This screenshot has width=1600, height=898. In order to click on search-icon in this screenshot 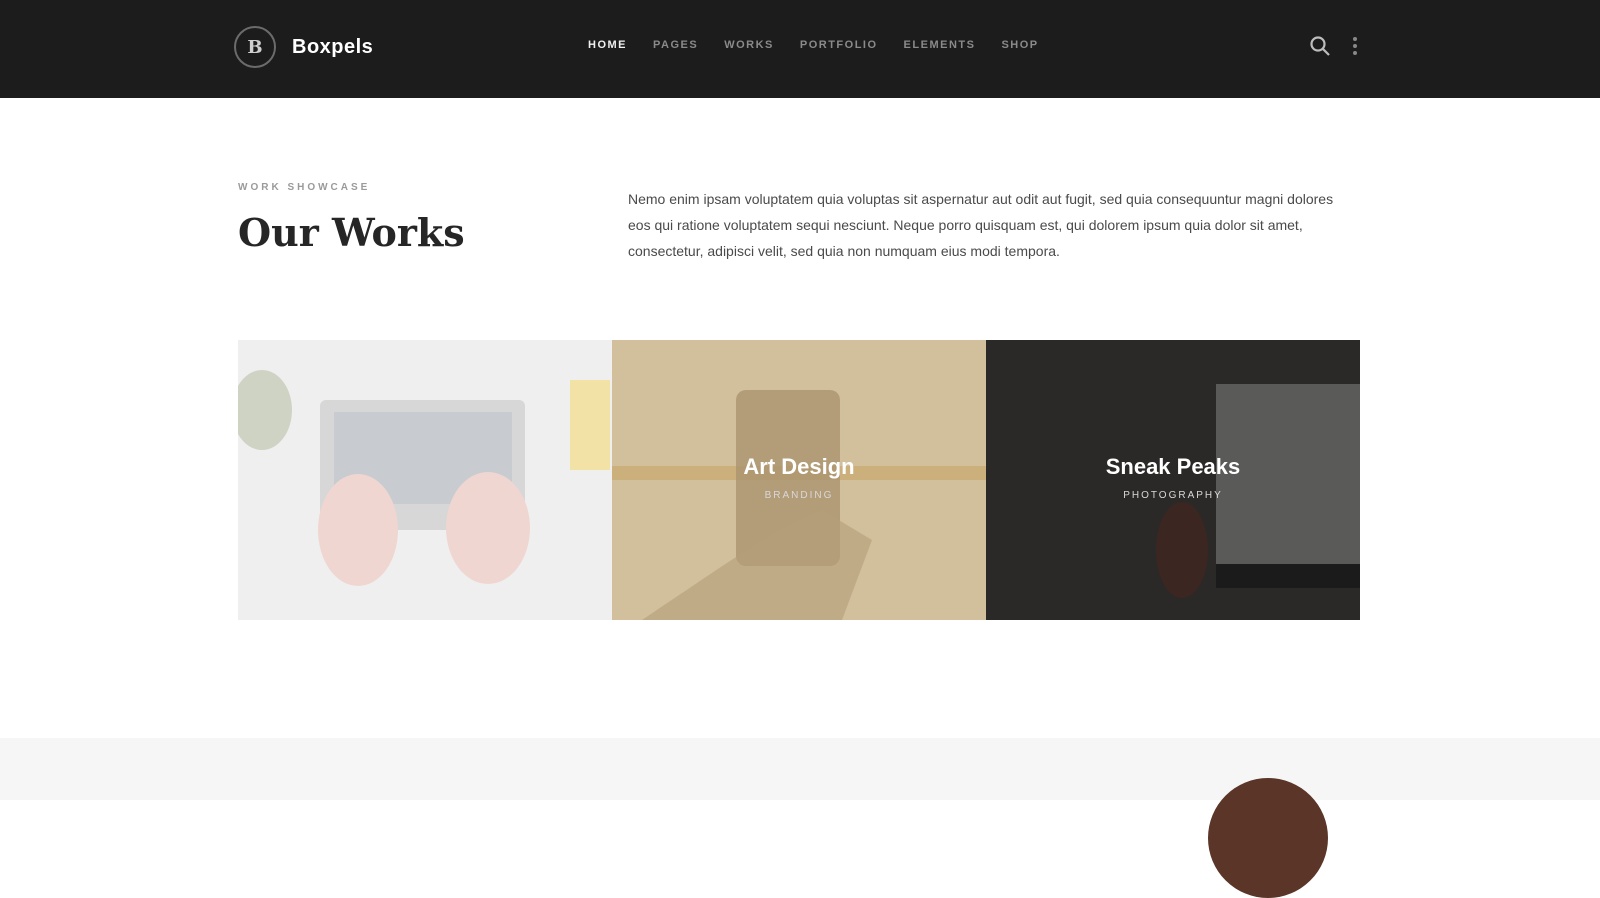, I will do `click(1320, 46)`.